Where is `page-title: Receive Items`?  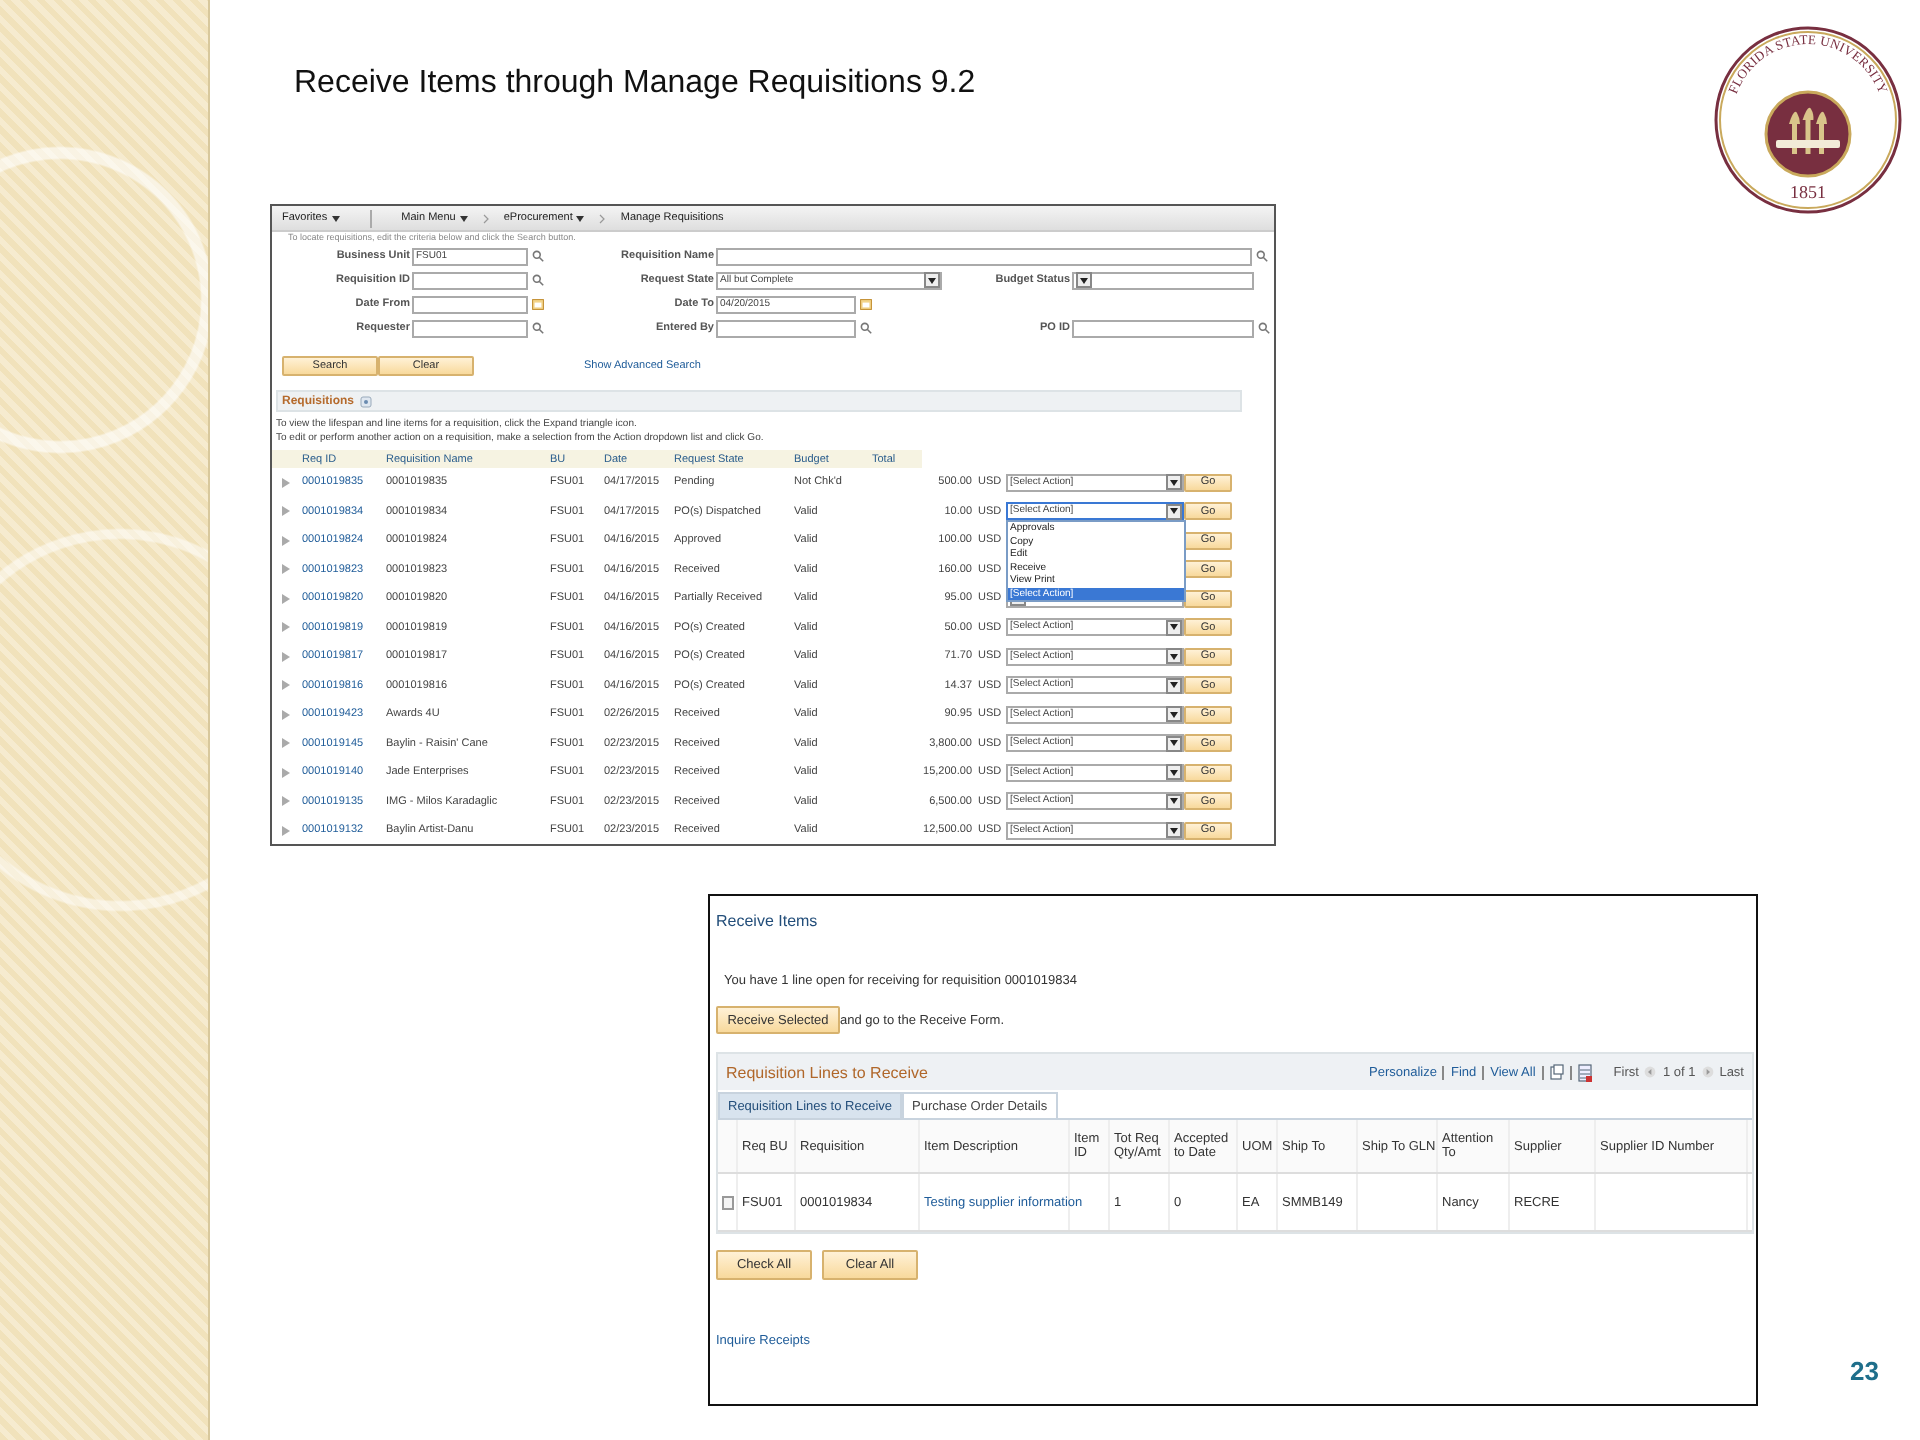
page-title: Receive Items is located at coordinates (768, 920).